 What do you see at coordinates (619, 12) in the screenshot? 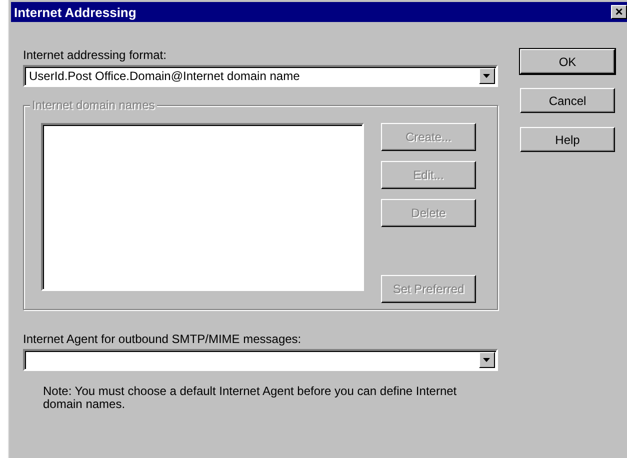
I see `close-button: ×` at bounding box center [619, 12].